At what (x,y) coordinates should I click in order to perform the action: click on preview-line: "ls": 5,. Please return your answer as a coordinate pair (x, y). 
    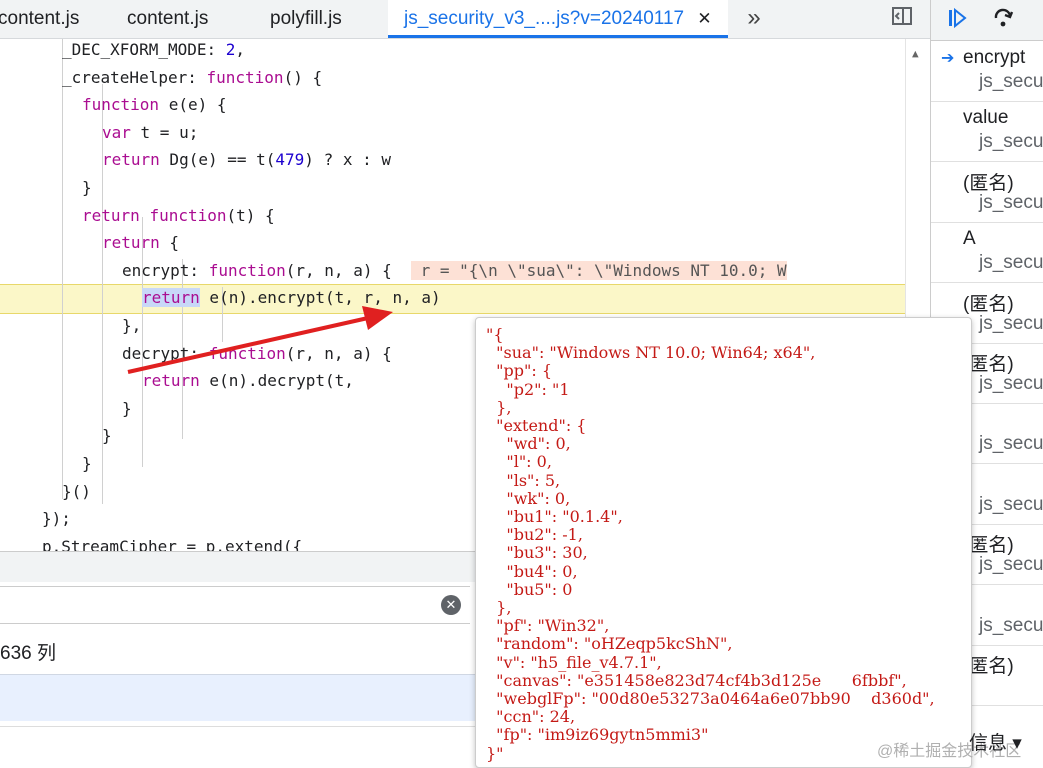
    Looking at the image, I should click on (523, 480).